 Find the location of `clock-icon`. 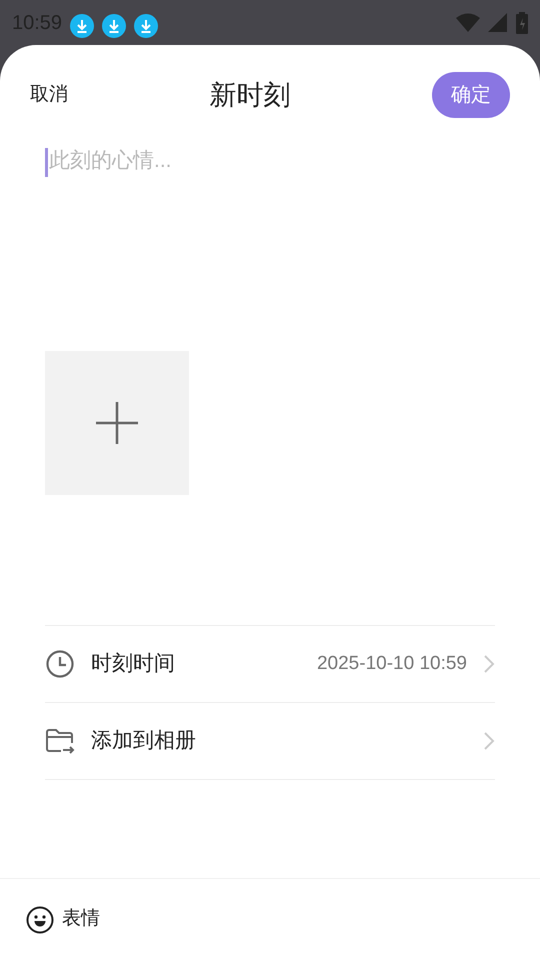

clock-icon is located at coordinates (60, 664).